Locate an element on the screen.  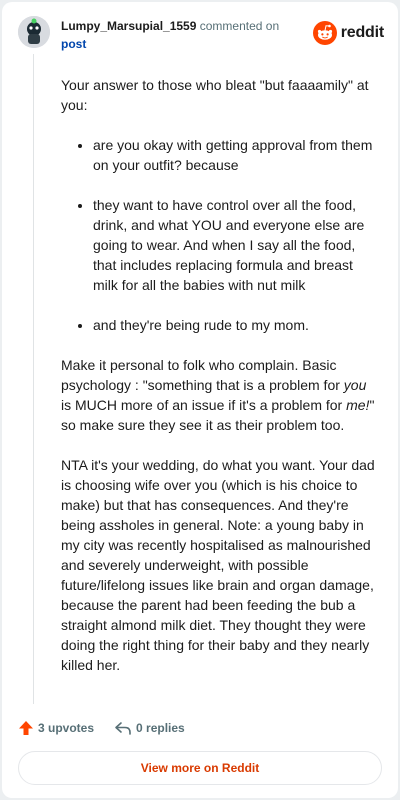
brand-wordmark: reddit is located at coordinates (362, 32).